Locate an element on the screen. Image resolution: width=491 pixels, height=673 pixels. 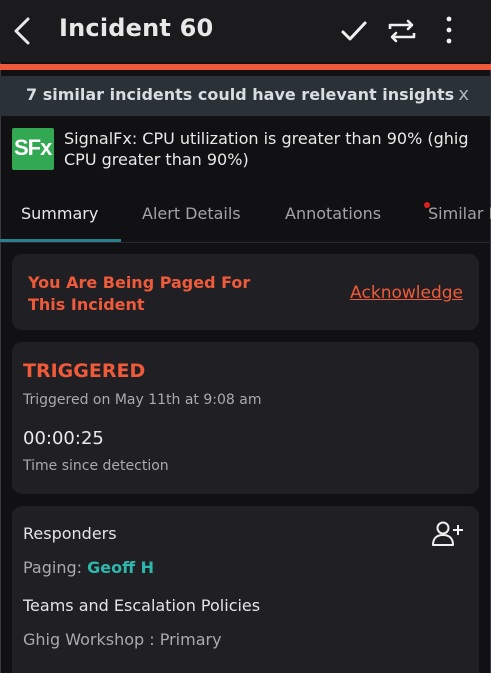
add-responder-button is located at coordinates (448, 533).